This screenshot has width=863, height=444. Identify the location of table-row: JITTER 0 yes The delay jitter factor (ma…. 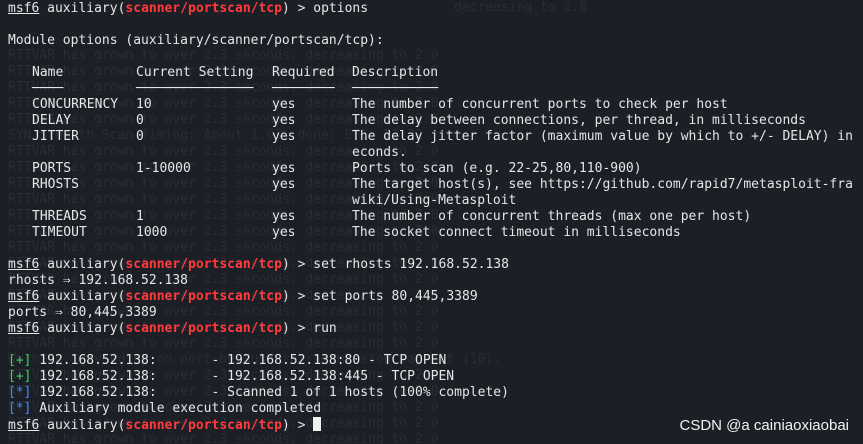
(435, 137).